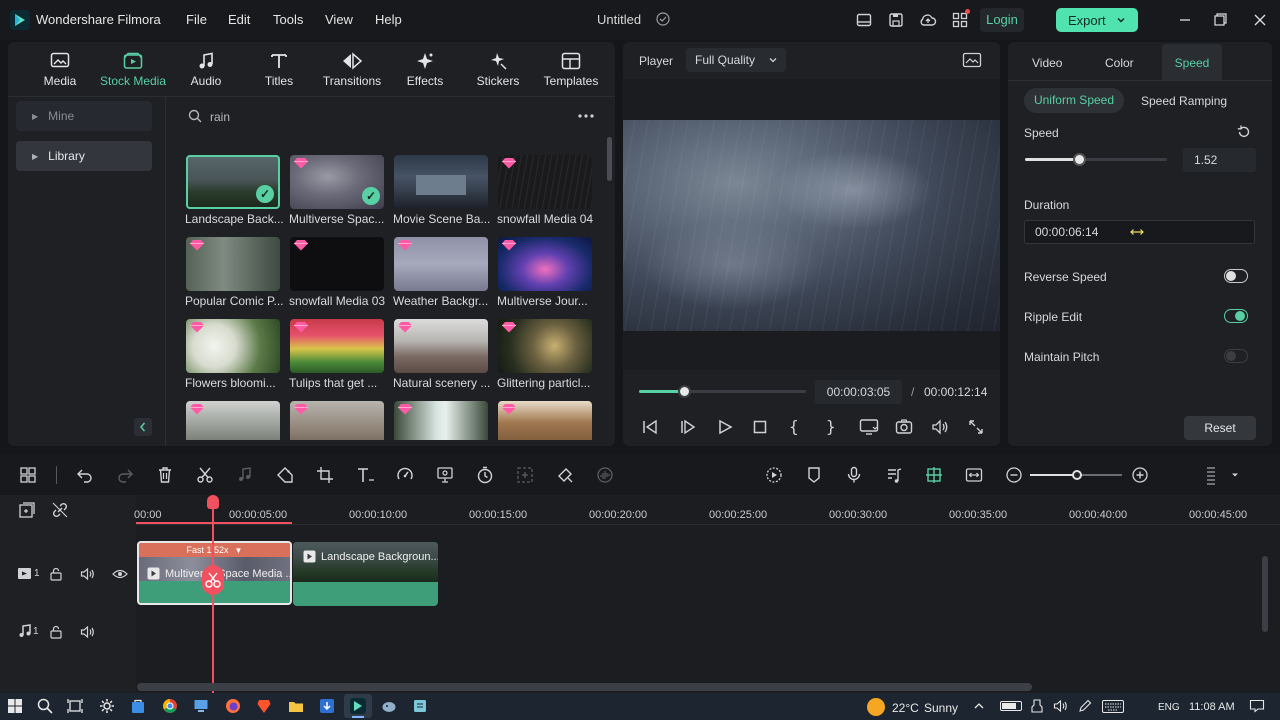 The height and width of the screenshot is (720, 1280). Describe the element at coordinates (76, 707) in the screenshot. I see `task-view-icon` at that location.